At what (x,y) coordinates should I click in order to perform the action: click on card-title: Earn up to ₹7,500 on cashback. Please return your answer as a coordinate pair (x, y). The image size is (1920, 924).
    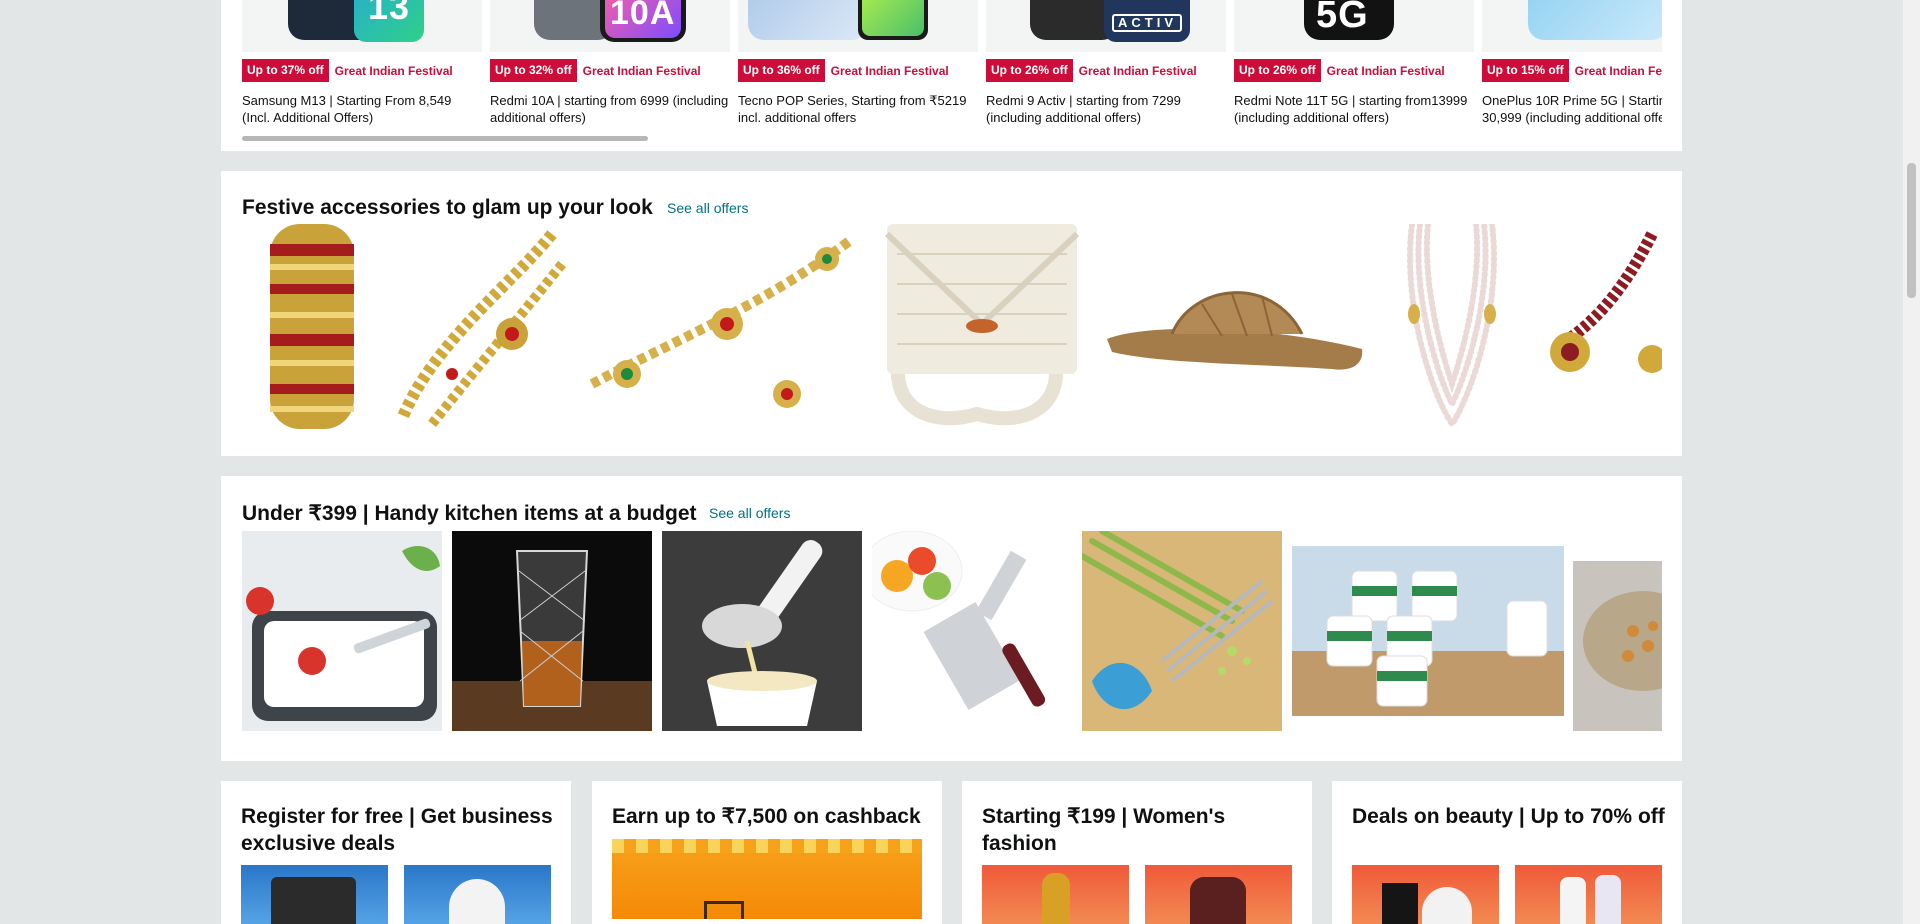
    Looking at the image, I should click on (766, 816).